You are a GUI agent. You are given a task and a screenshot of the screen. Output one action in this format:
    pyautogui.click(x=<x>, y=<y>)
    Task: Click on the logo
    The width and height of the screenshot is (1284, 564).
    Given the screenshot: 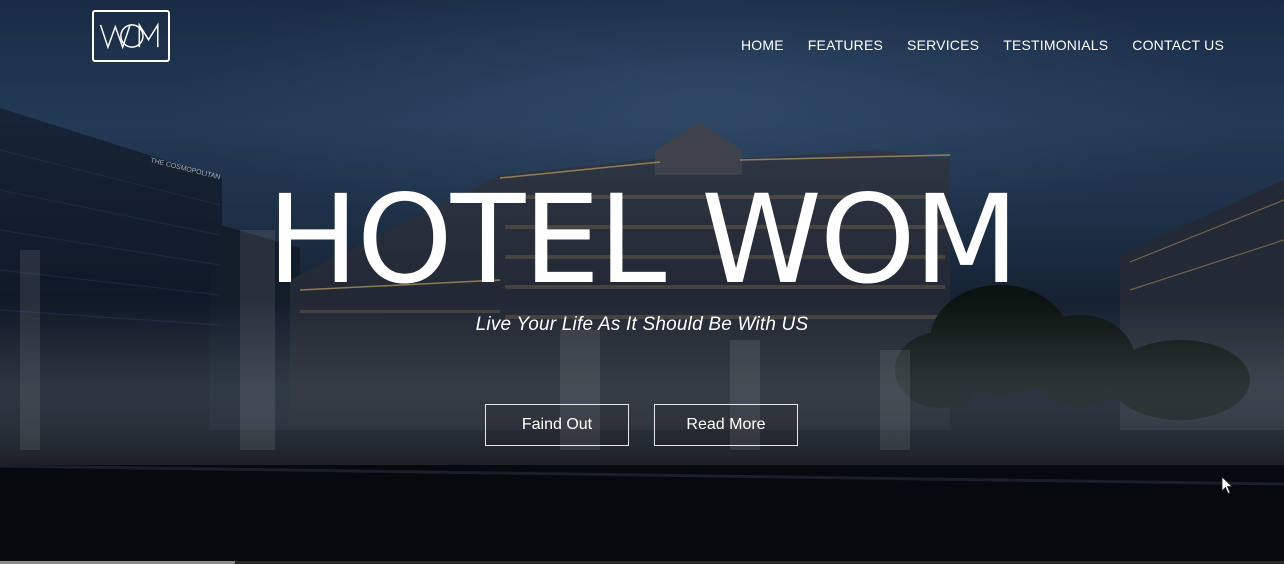 What is the action you would take?
    pyautogui.click(x=131, y=36)
    